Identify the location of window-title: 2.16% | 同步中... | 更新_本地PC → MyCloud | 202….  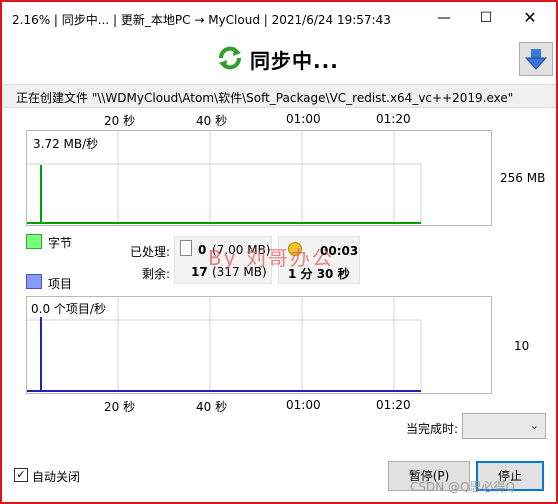
(201, 20).